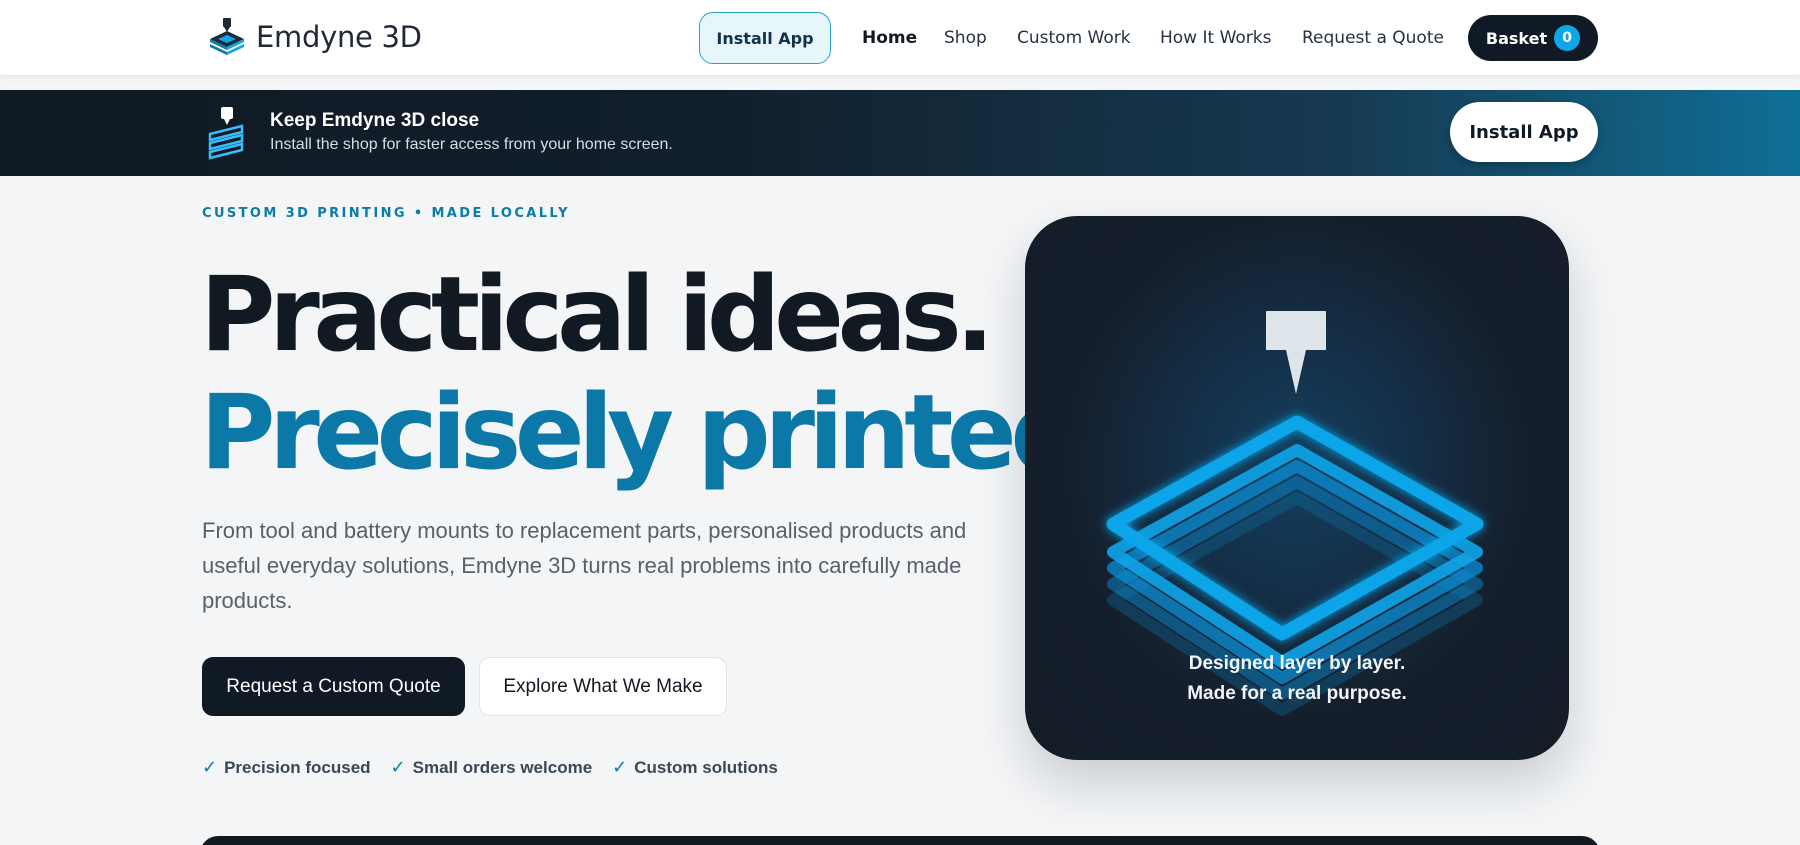 Image resolution: width=1800 pixels, height=845 pixels. I want to click on basket-count-badge: 0, so click(1567, 38).